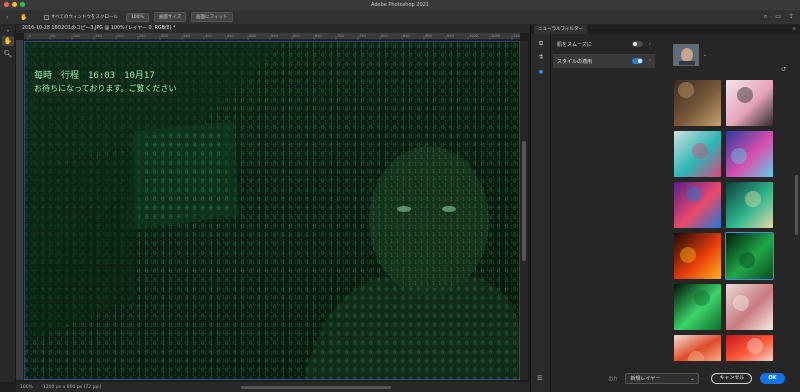  What do you see at coordinates (473, 36) in the screenshot?
I see `ruler-tick-label: 1000` at bounding box center [473, 36].